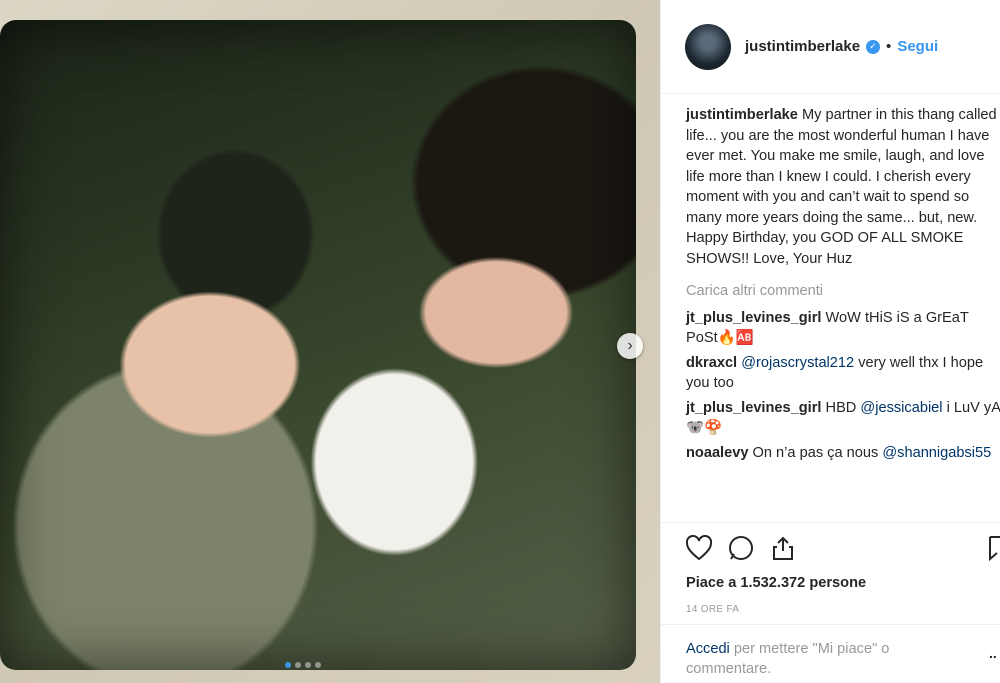 This screenshot has height=683, width=1000. I want to click on comment-text: On n’a pas ça nous, so click(817, 452).